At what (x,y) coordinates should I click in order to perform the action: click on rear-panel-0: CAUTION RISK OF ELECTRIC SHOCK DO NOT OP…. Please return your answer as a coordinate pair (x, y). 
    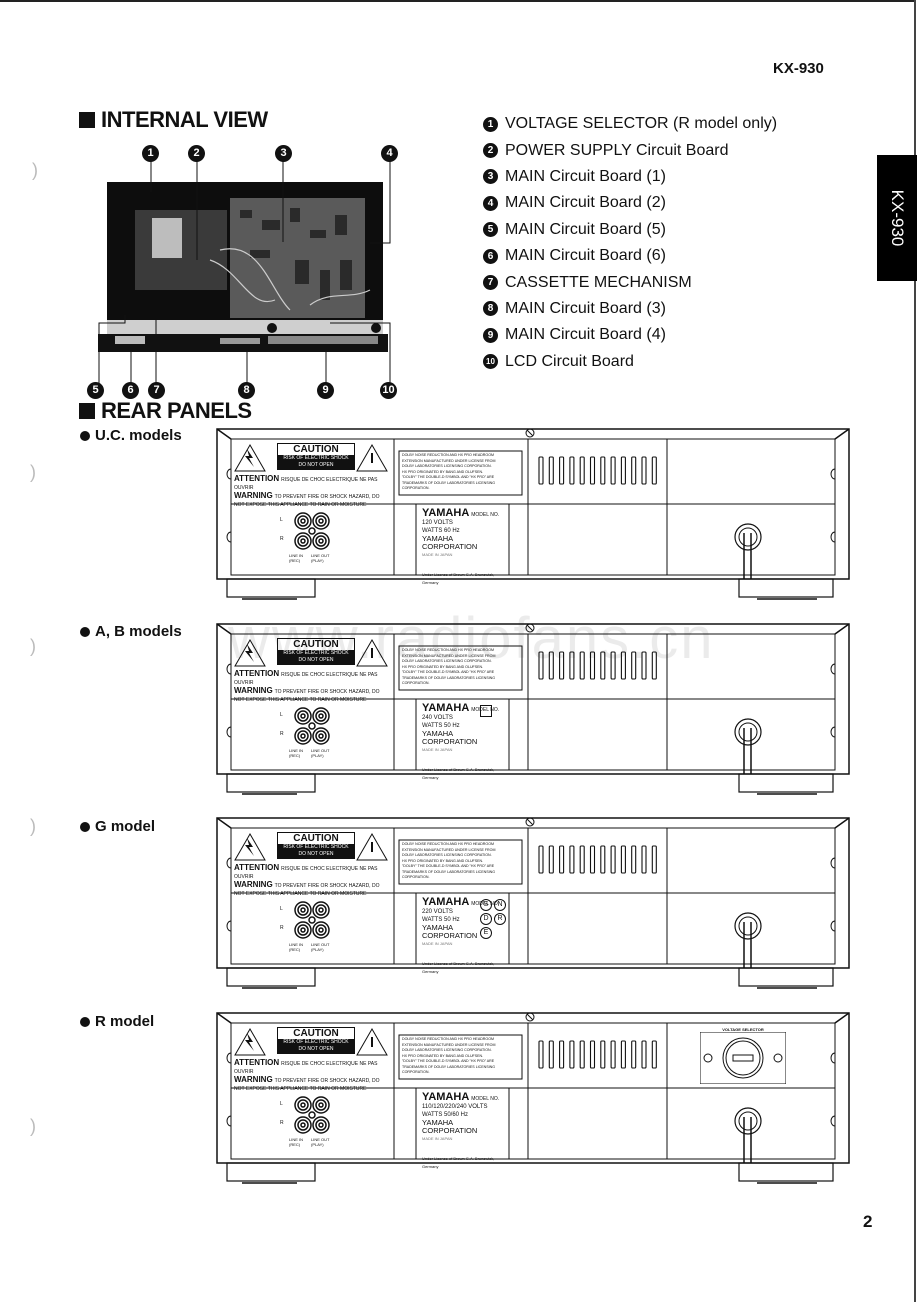
    Looking at the image, I should click on (533, 514).